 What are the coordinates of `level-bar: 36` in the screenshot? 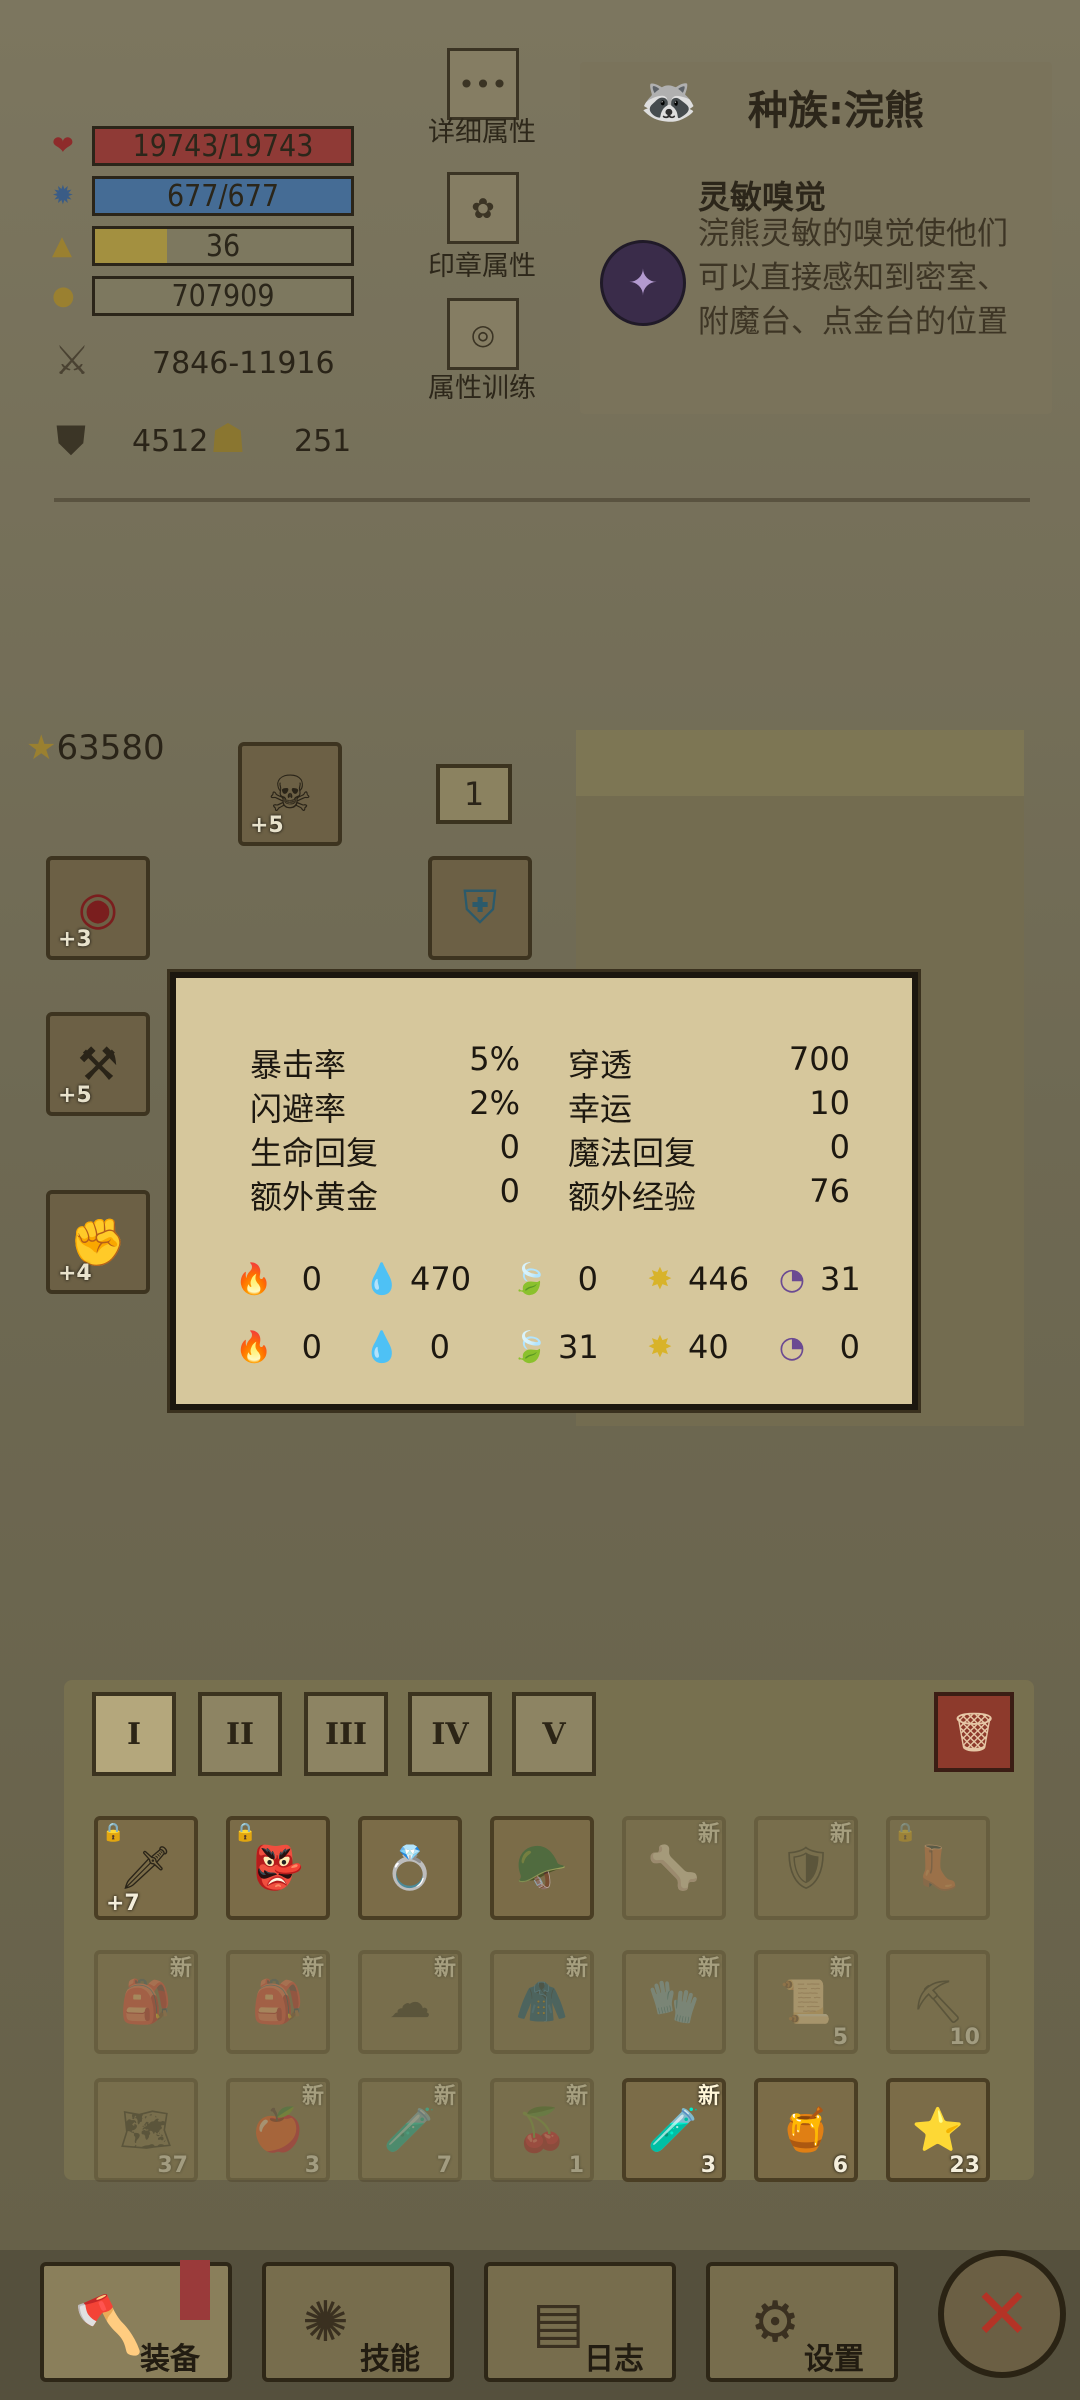 It's located at (223, 246).